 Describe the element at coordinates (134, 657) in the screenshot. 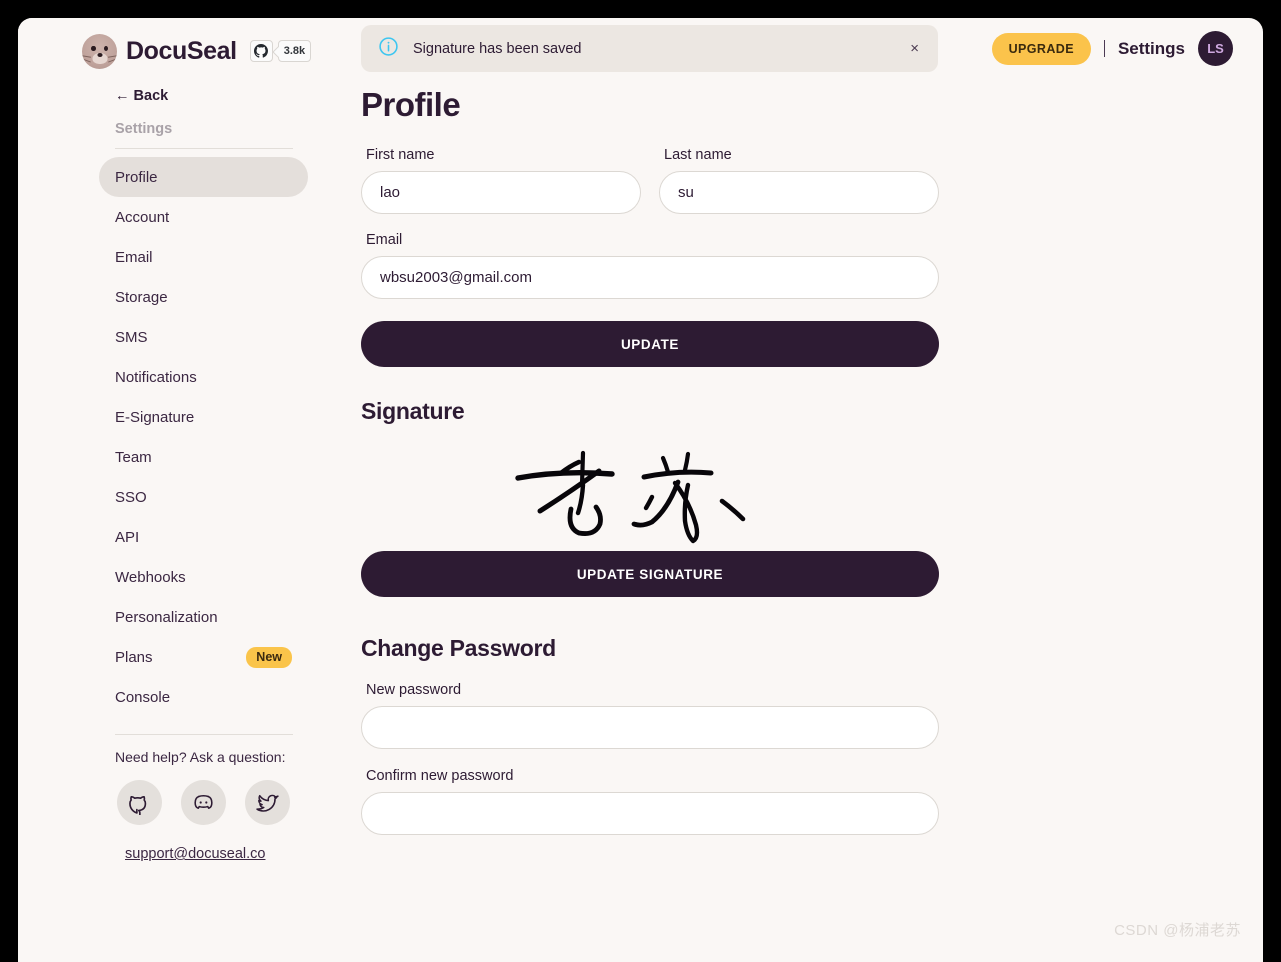

I see `sidebar-item-label: Plans` at that location.